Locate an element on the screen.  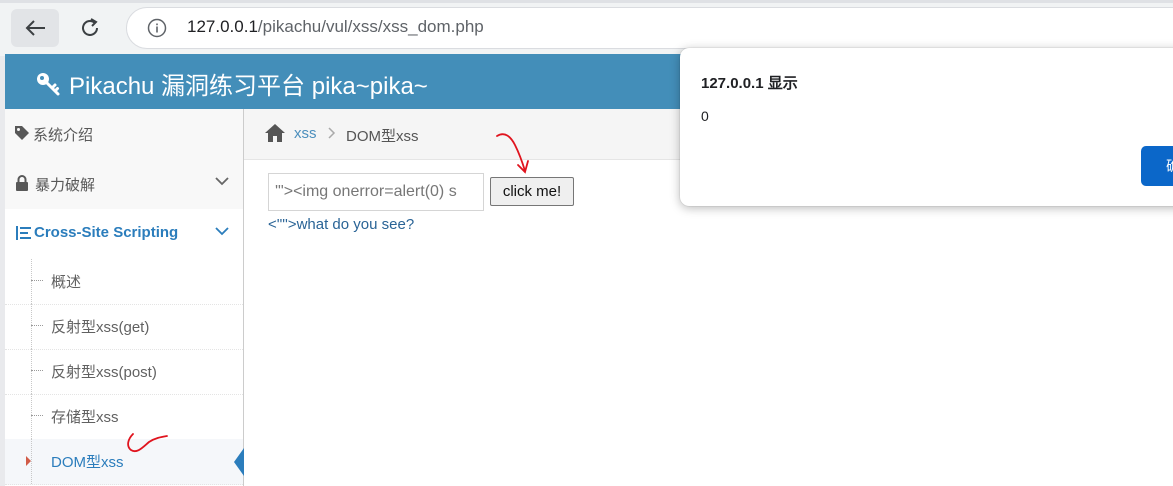
submenu-label: DOM型xss is located at coordinates (87, 462).